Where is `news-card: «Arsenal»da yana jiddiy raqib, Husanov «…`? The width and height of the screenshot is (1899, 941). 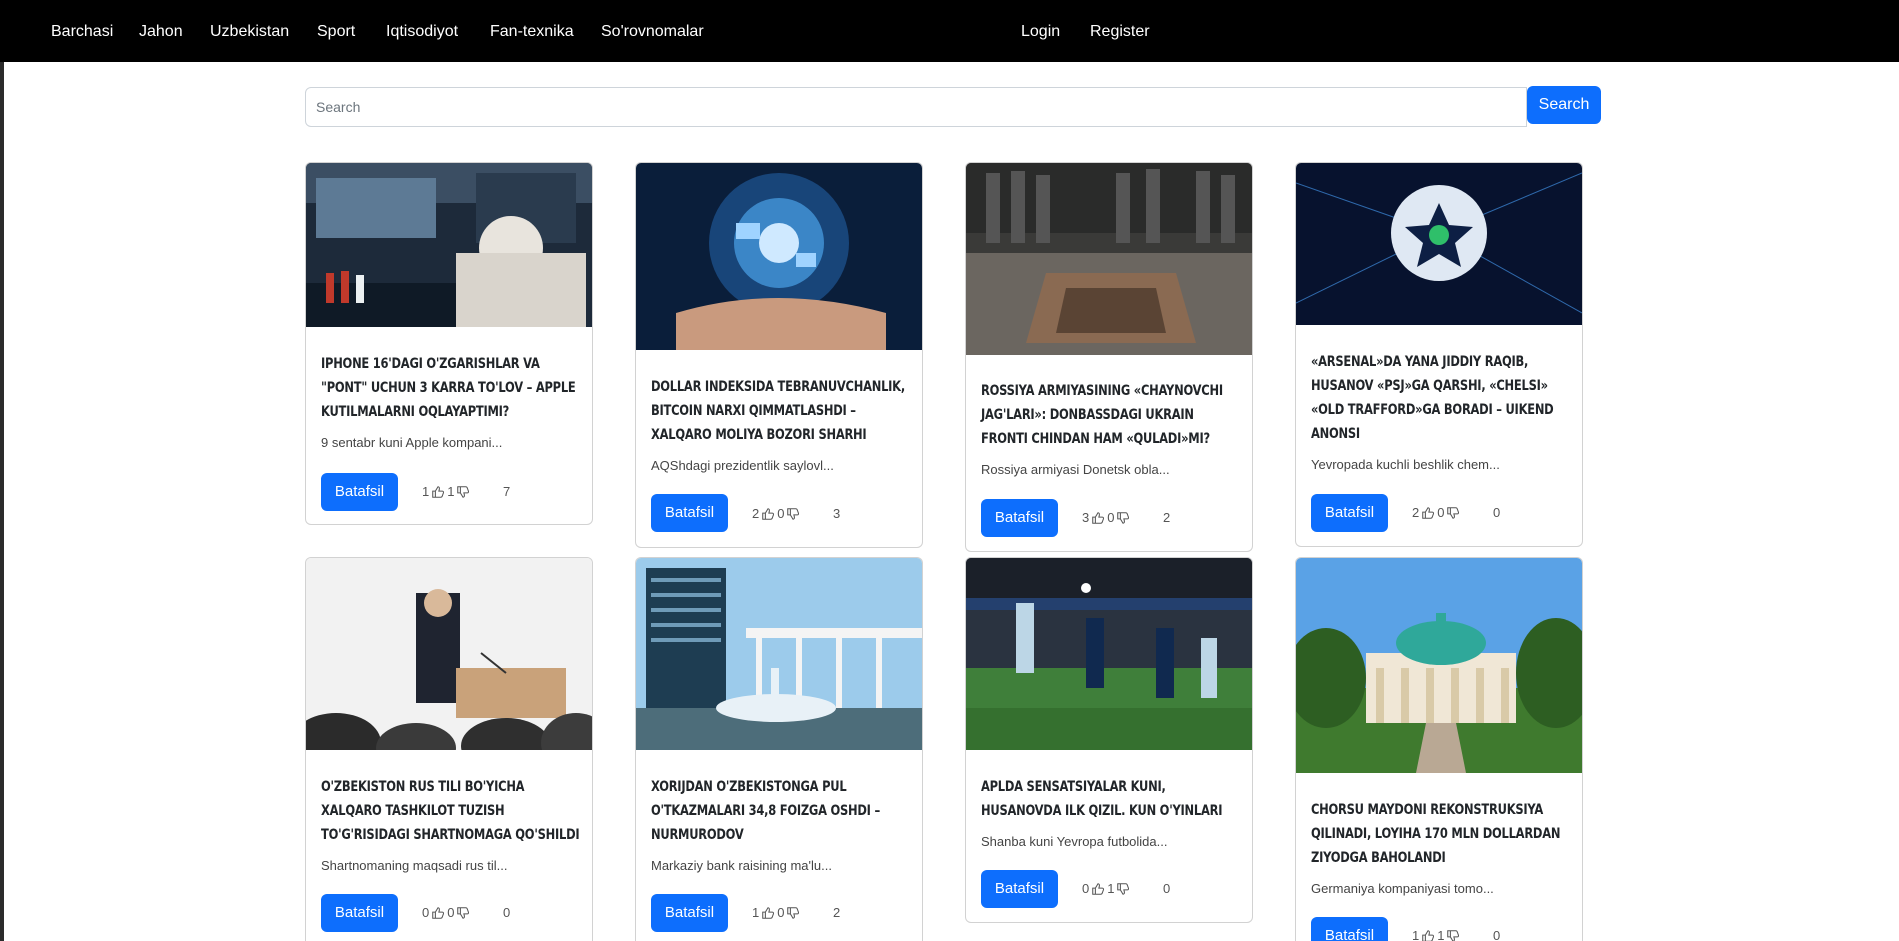
news-card: «Arsenal»da yana jiddiy raqib, Husanov «… is located at coordinates (1439, 354).